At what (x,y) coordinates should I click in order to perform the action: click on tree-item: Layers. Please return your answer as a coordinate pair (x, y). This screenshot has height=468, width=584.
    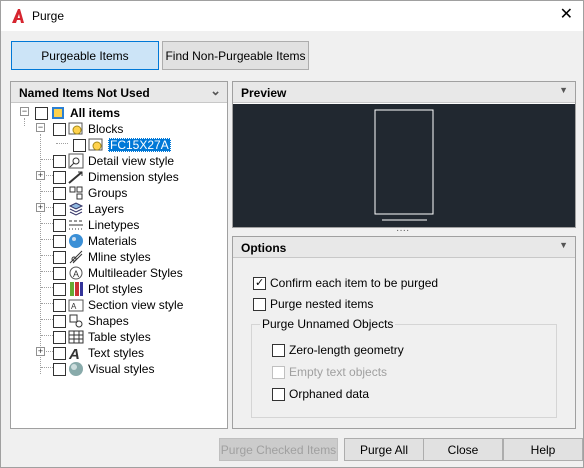
    Looking at the image, I should click on (88, 209).